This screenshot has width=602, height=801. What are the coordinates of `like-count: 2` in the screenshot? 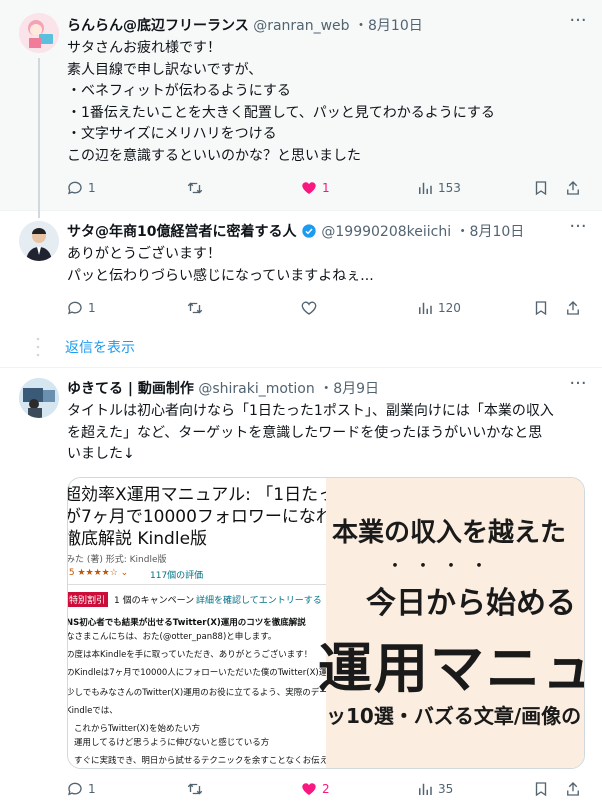 It's located at (326, 789).